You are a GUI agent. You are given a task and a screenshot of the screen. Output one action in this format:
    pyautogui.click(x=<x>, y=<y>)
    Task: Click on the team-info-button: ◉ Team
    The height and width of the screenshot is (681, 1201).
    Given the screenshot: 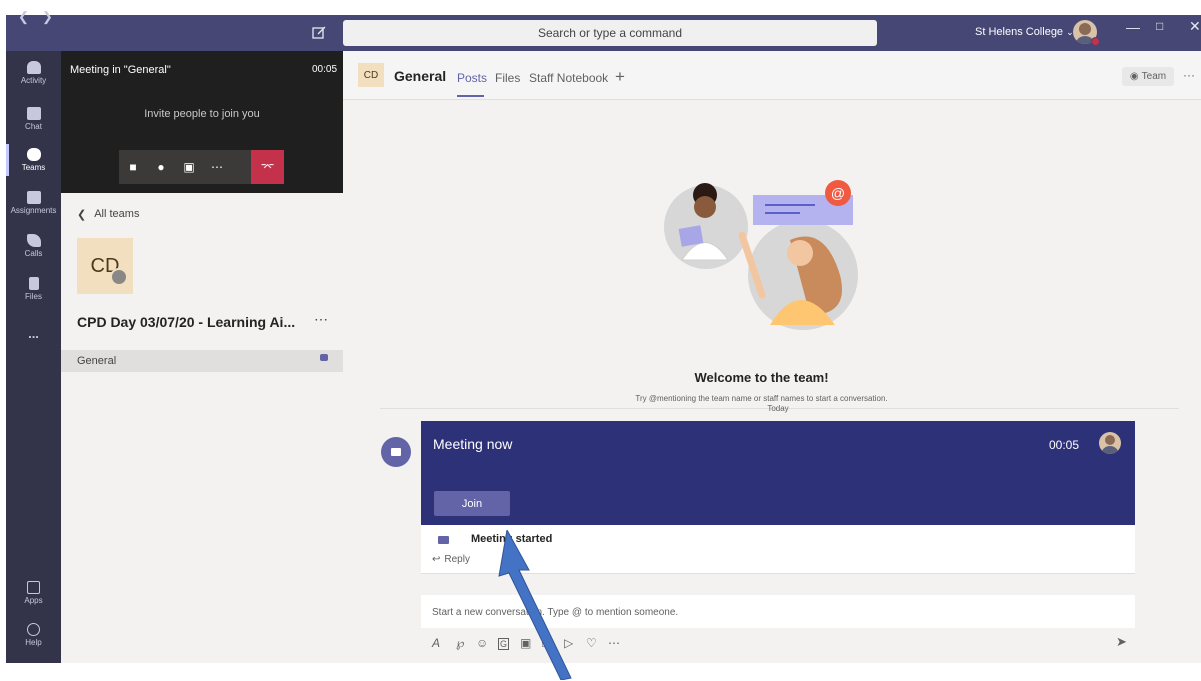 What is the action you would take?
    pyautogui.click(x=1148, y=76)
    